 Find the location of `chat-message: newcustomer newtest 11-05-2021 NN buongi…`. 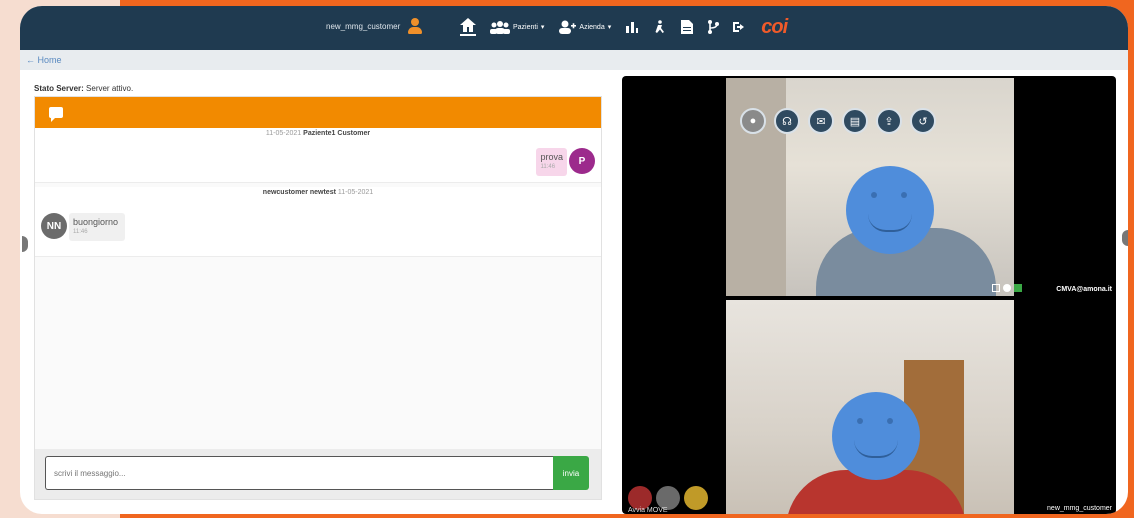

chat-message: newcustomer newtest 11-05-2021 NN buongi… is located at coordinates (318, 222).